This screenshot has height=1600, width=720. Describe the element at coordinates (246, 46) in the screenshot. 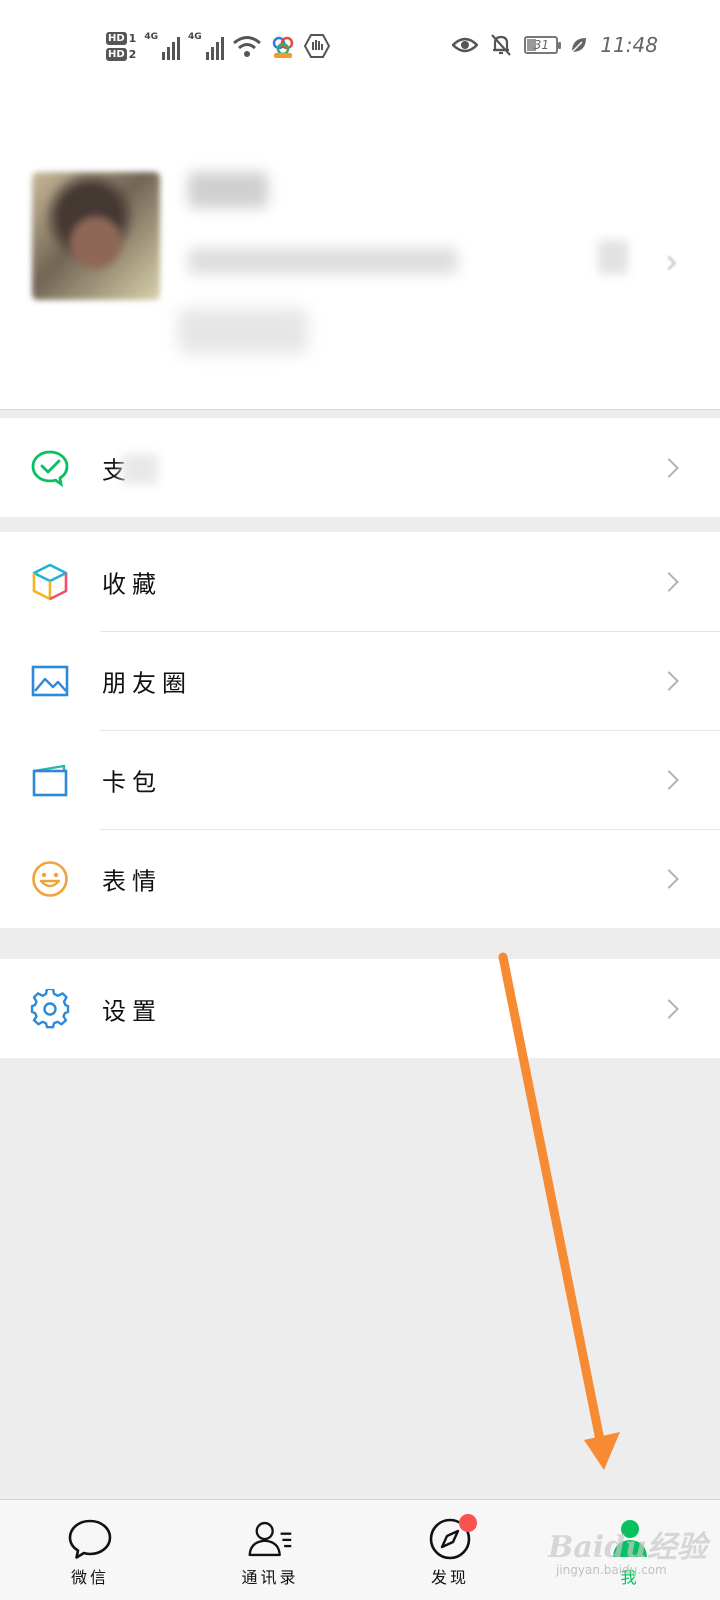

I see `wifi-icon` at that location.